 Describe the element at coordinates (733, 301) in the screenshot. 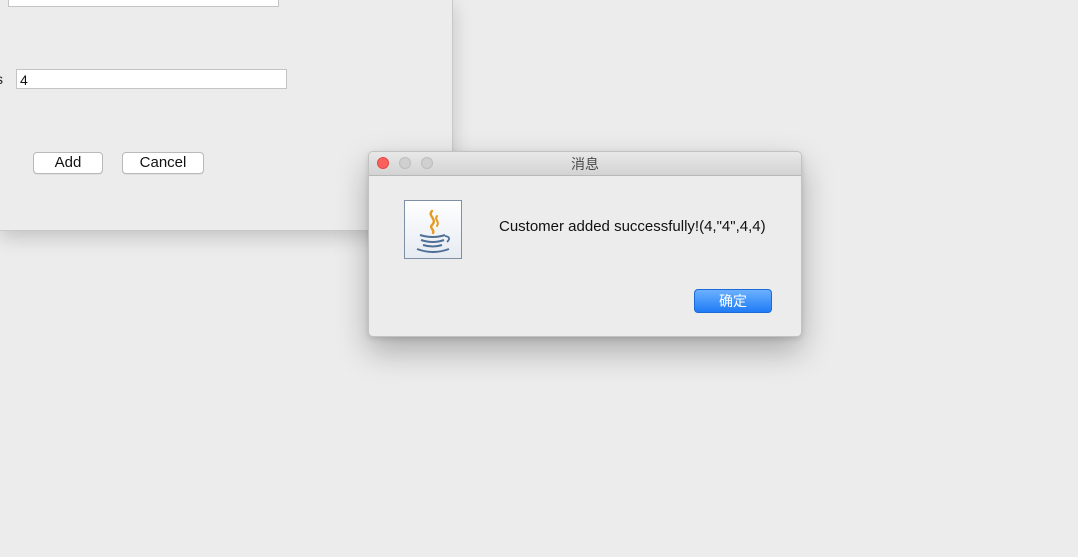

I see `ok-button: 确定` at that location.